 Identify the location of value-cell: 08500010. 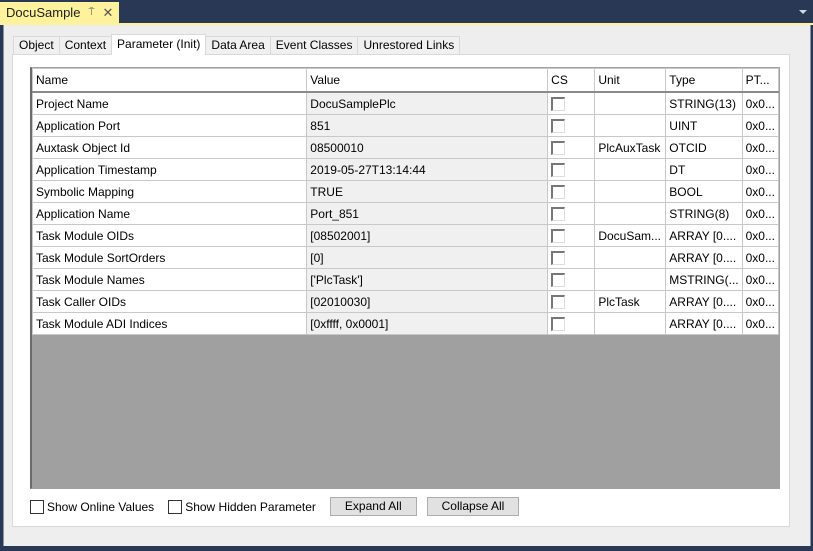
(427, 147).